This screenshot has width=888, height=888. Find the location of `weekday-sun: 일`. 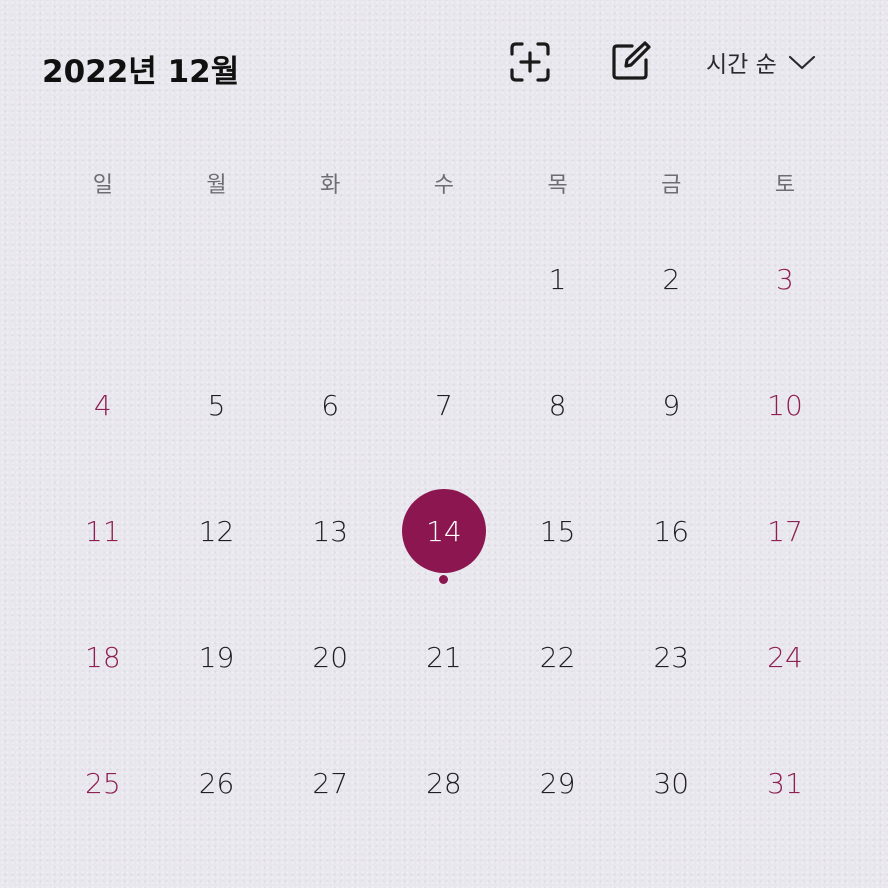

weekday-sun: 일 is located at coordinates (102, 185).